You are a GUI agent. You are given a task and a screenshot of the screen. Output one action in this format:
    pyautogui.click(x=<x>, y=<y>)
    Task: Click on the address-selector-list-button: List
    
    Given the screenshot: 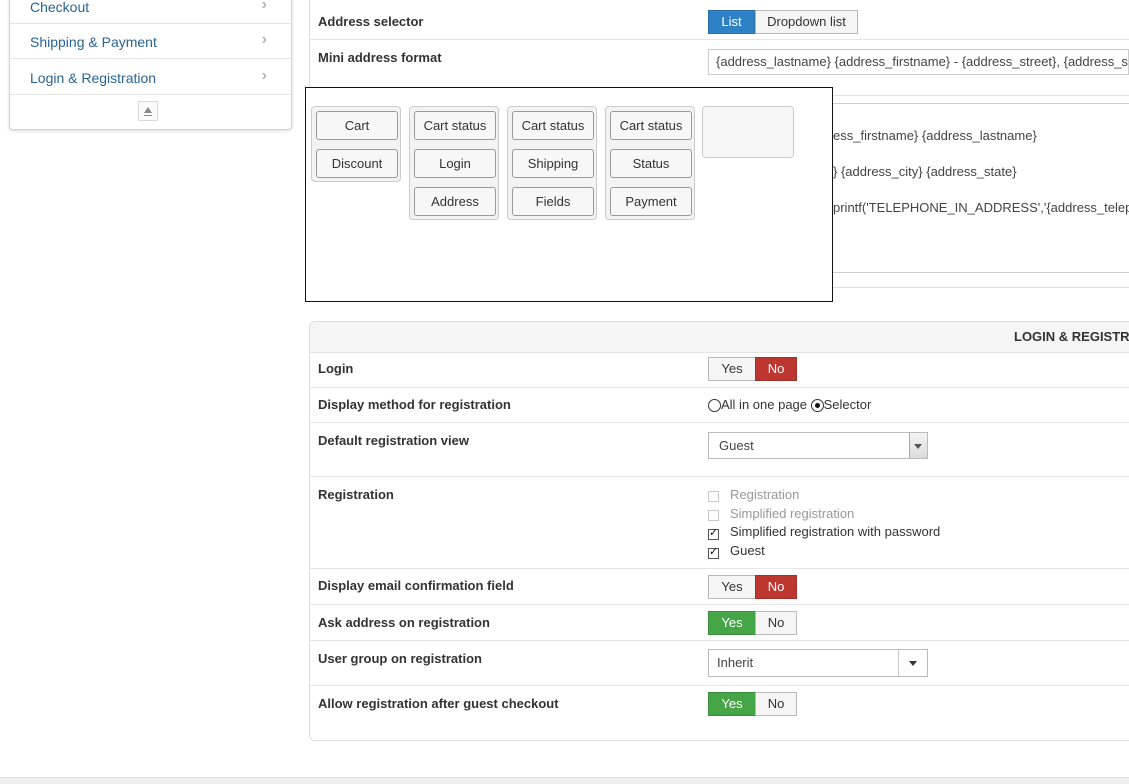 What is the action you would take?
    pyautogui.click(x=731, y=22)
    